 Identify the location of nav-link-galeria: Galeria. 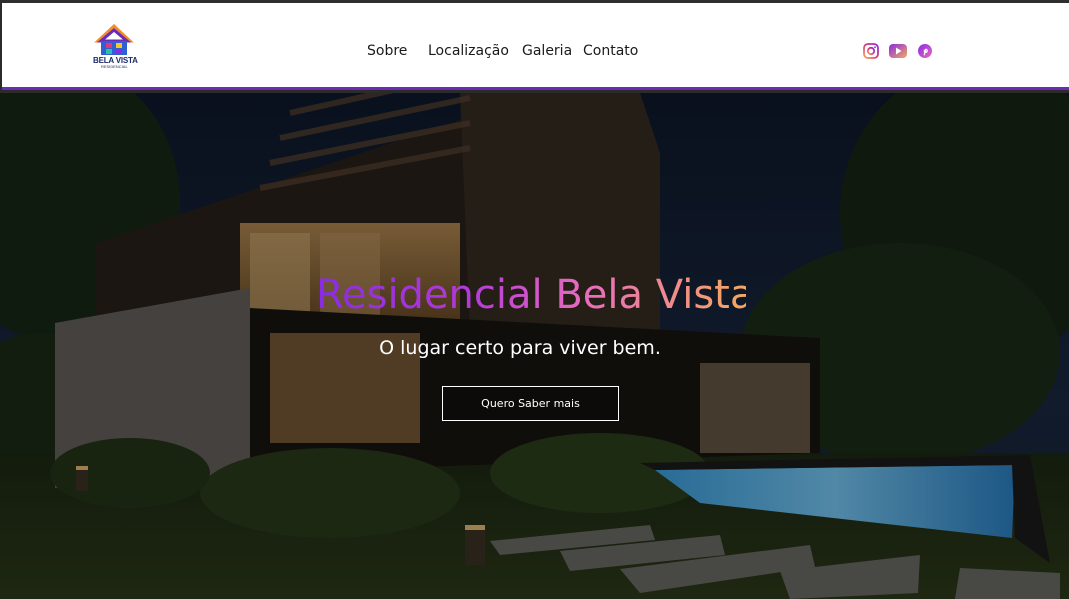
(547, 51).